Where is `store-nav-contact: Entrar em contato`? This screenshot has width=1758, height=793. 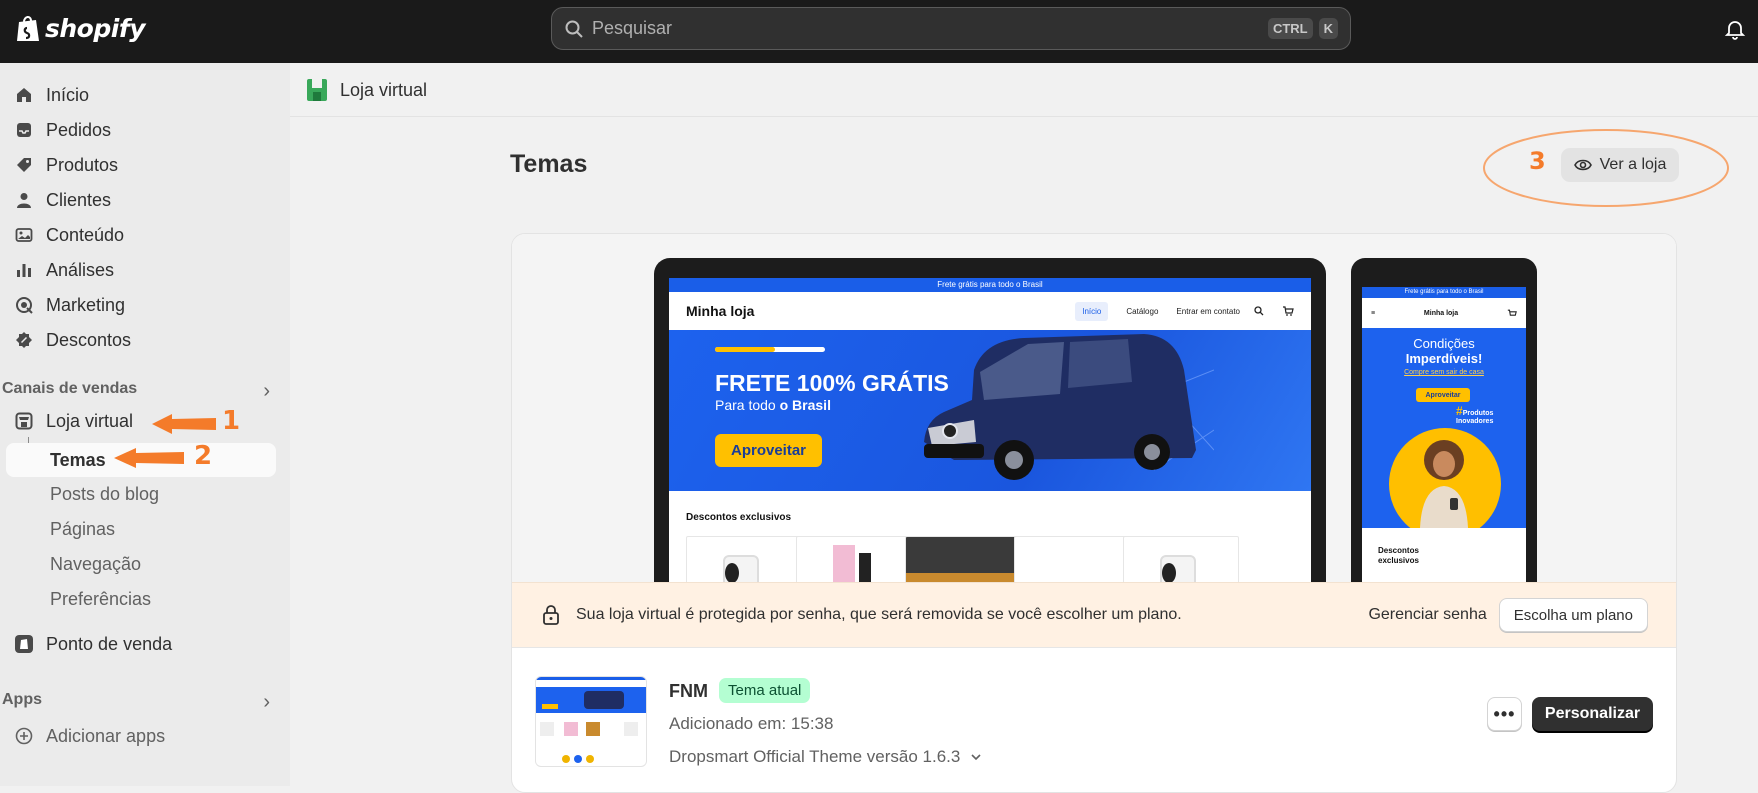
store-nav-contact: Entrar em contato is located at coordinates (1208, 311).